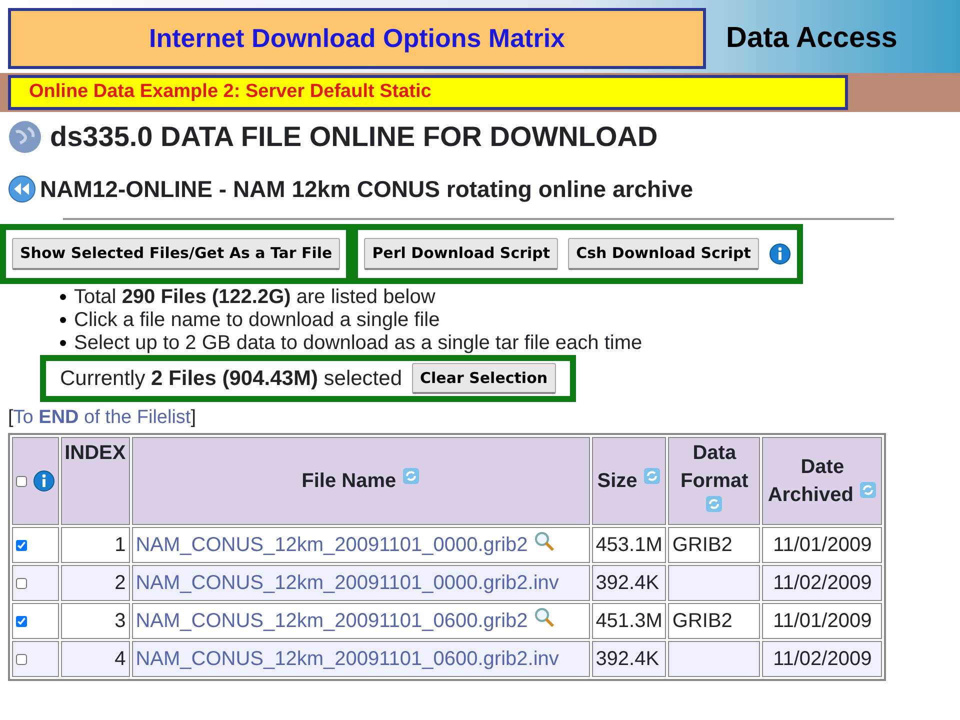 This screenshot has height=720, width=960. I want to click on bullet-text: Select up to 2 GB data to download as a single tar file each time, so click(358, 343).